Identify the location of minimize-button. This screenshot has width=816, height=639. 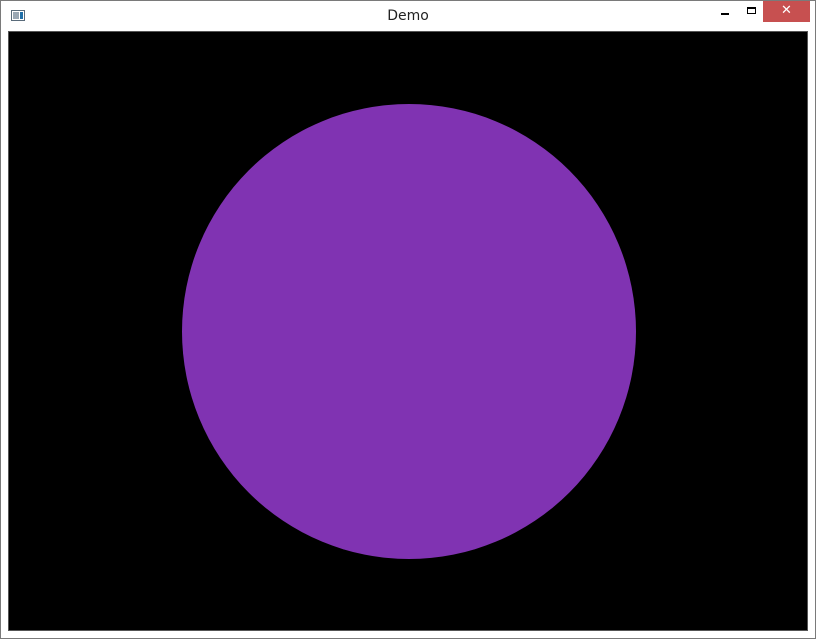
(725, 11).